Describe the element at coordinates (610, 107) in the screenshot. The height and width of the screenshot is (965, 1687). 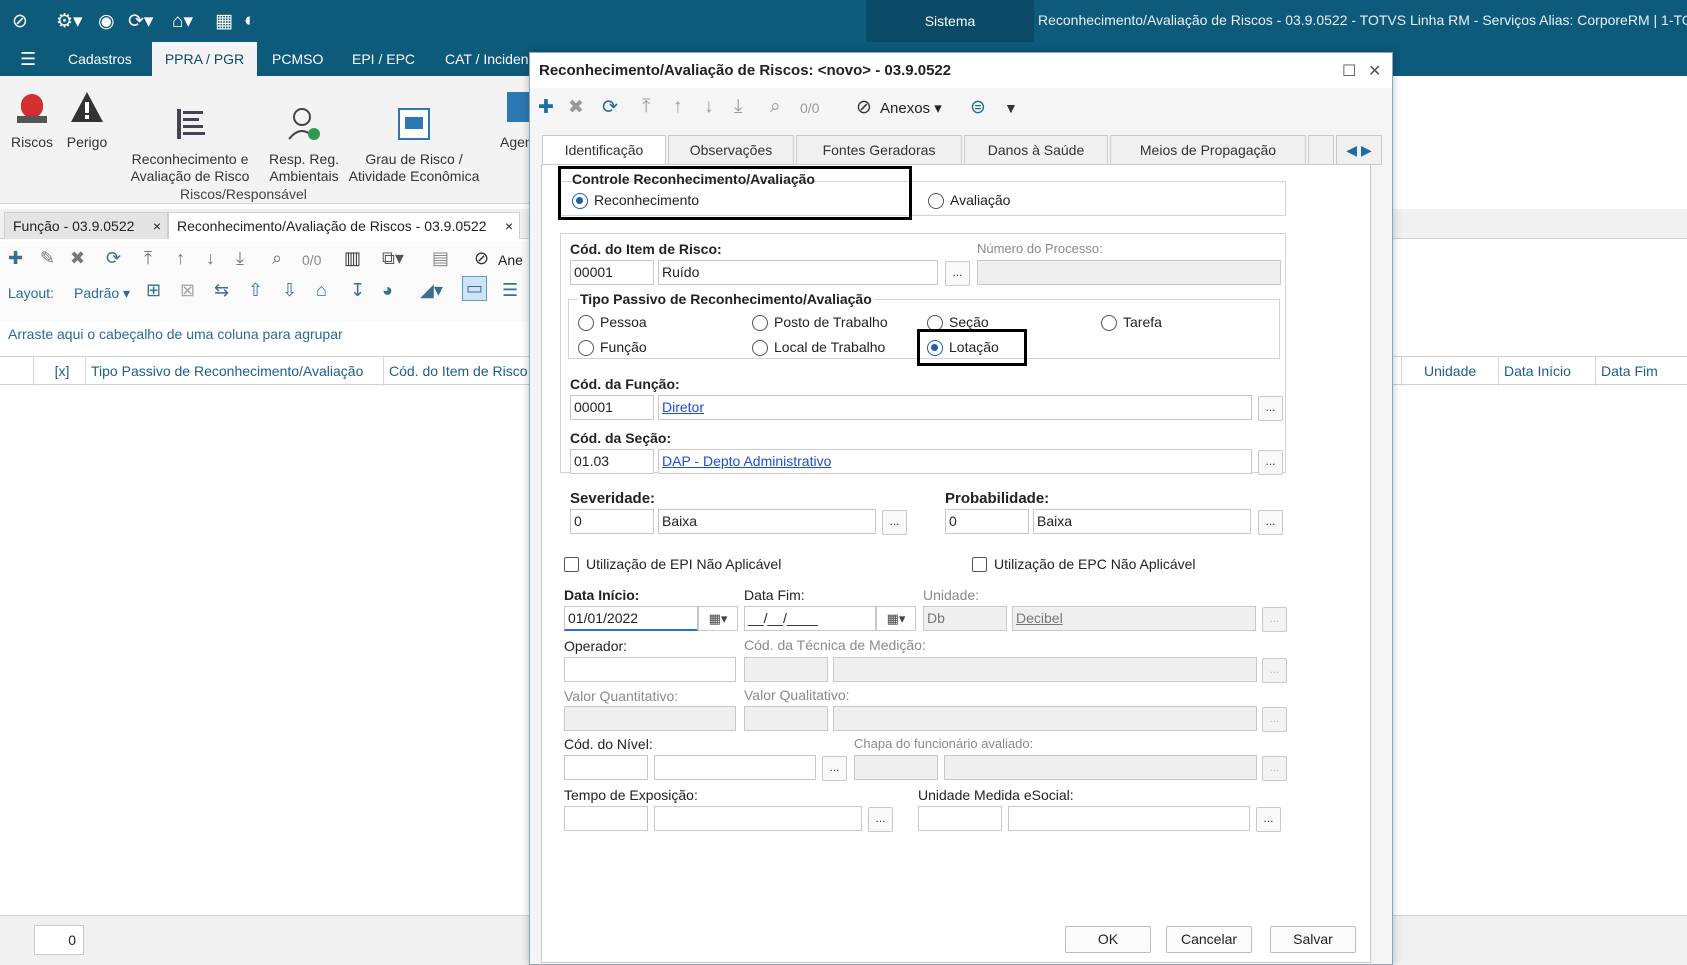
I see `refresh-icon: ⟳` at that location.